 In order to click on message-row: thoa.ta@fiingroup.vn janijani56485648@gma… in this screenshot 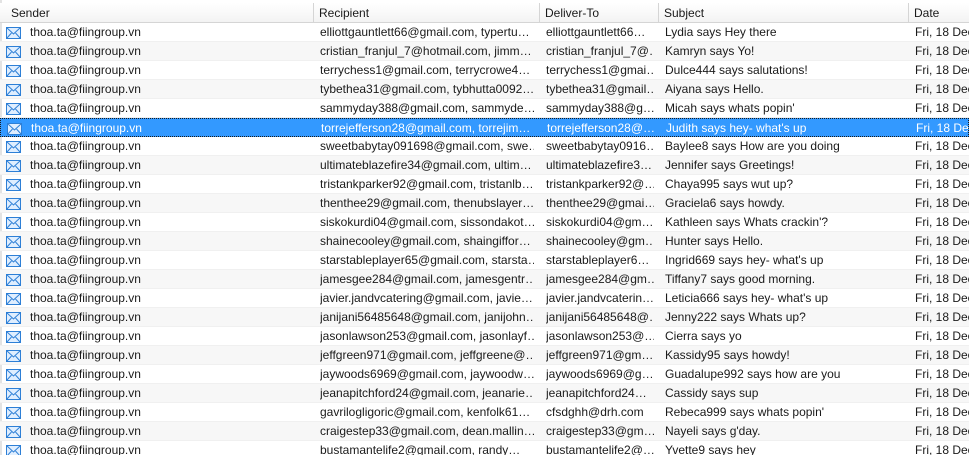, I will do `click(484, 317)`.